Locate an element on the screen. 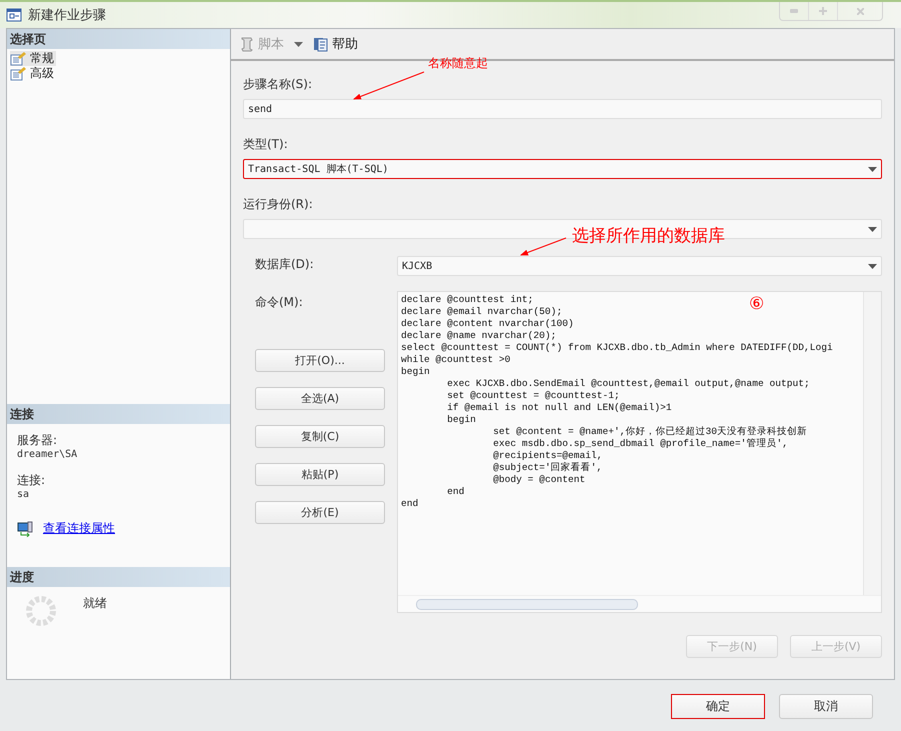  section-header: 连接 is located at coordinates (118, 414).